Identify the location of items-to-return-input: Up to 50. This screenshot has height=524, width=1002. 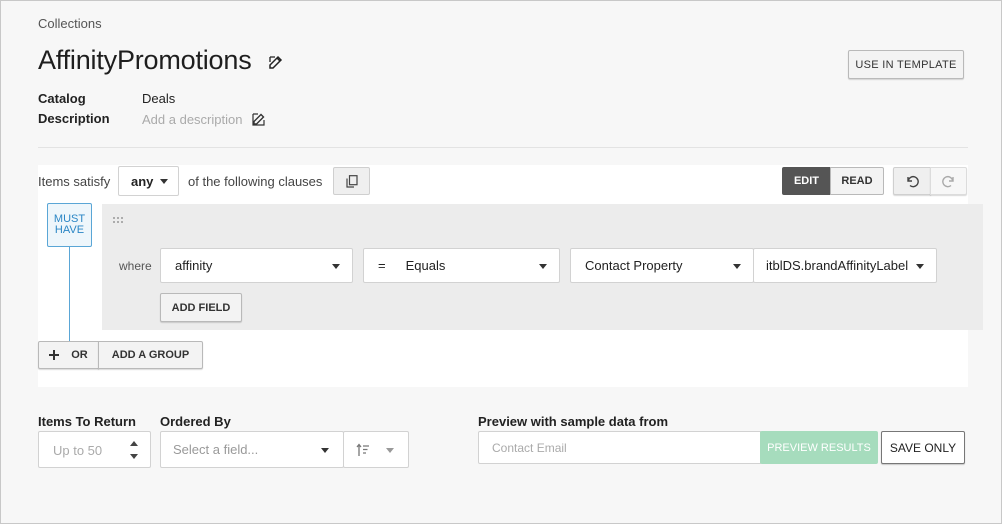
(94, 449).